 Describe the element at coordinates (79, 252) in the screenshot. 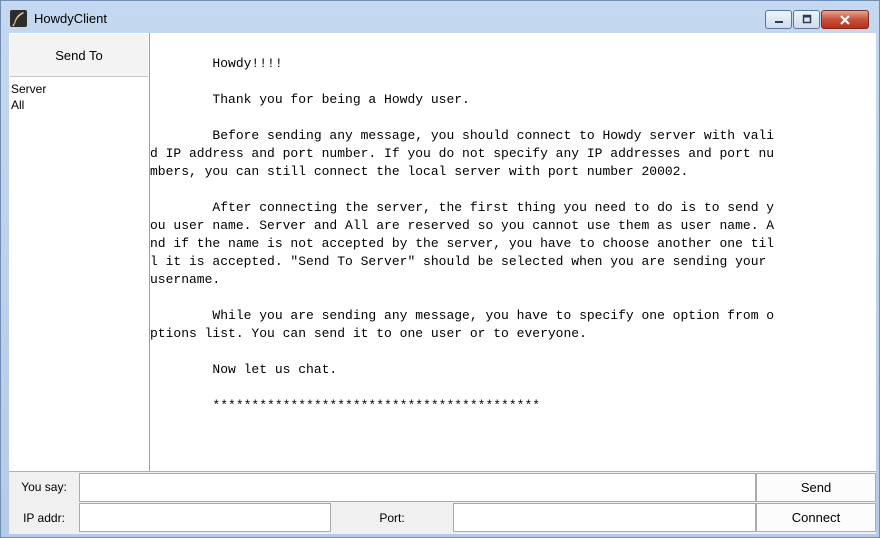

I see `recipient-panel: Send To Server All` at that location.